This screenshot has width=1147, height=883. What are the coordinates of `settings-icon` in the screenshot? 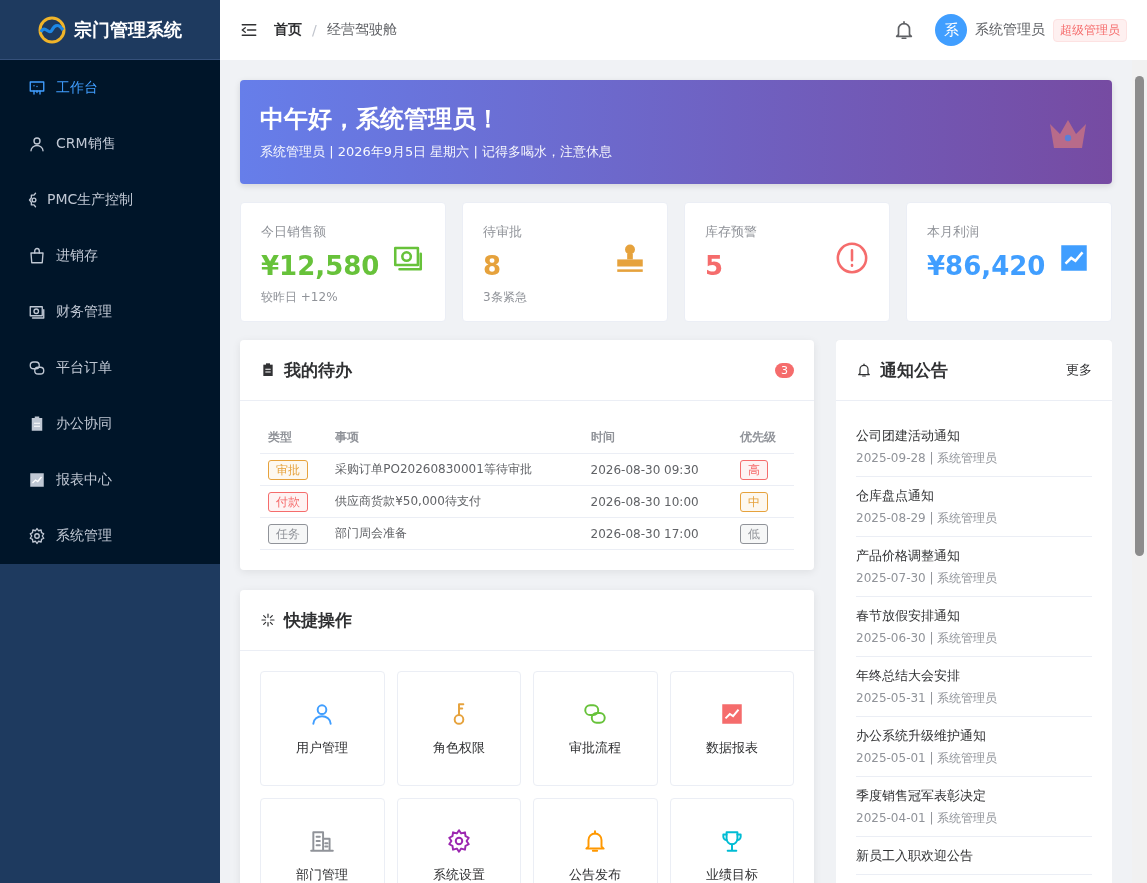 It's located at (37, 536).